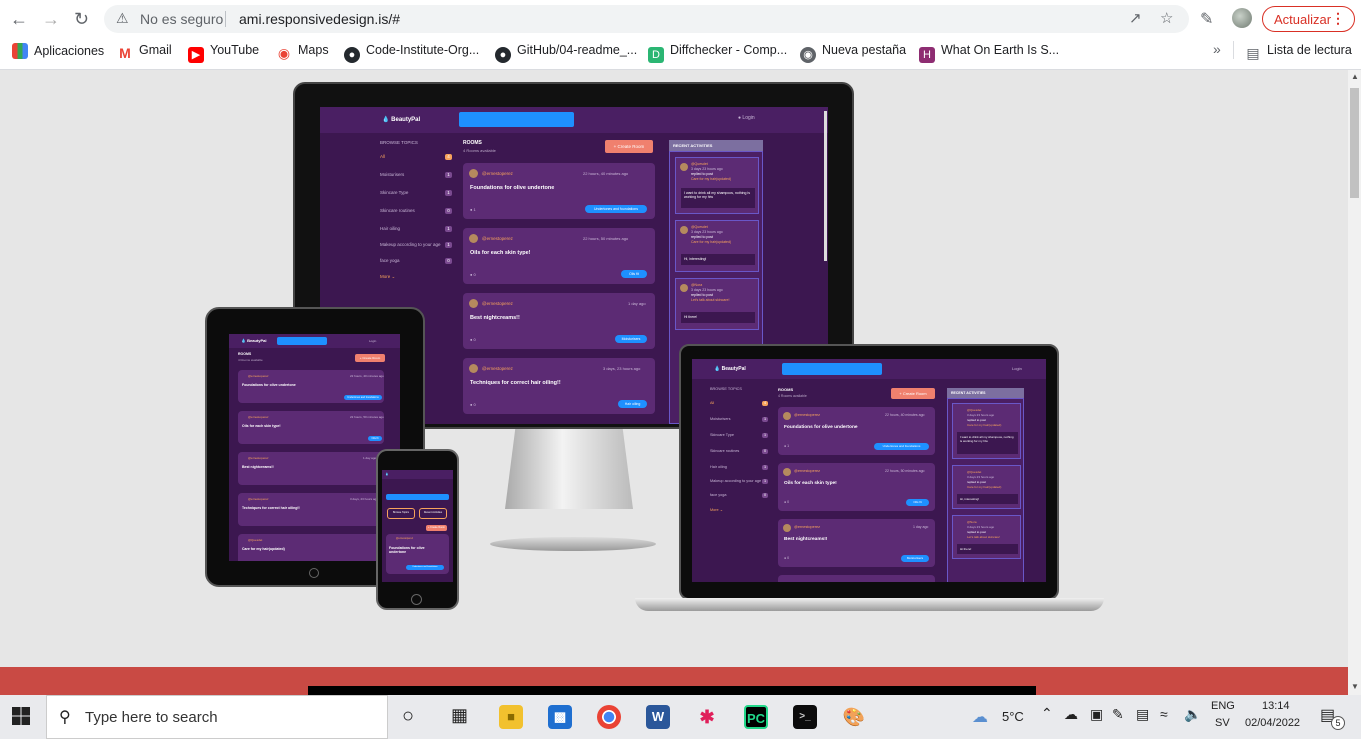 The width and height of the screenshot is (1361, 739). What do you see at coordinates (1272, 723) in the screenshot?
I see `clock-date: 02/04/2022` at bounding box center [1272, 723].